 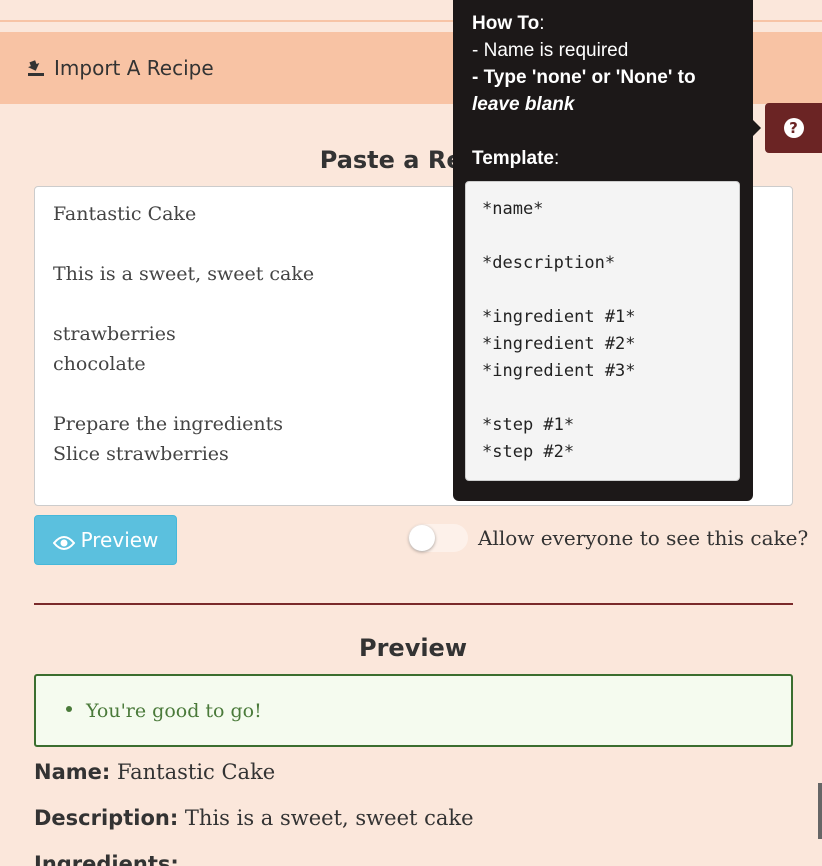 I want to click on template-heading: Template:, so click(x=516, y=158).